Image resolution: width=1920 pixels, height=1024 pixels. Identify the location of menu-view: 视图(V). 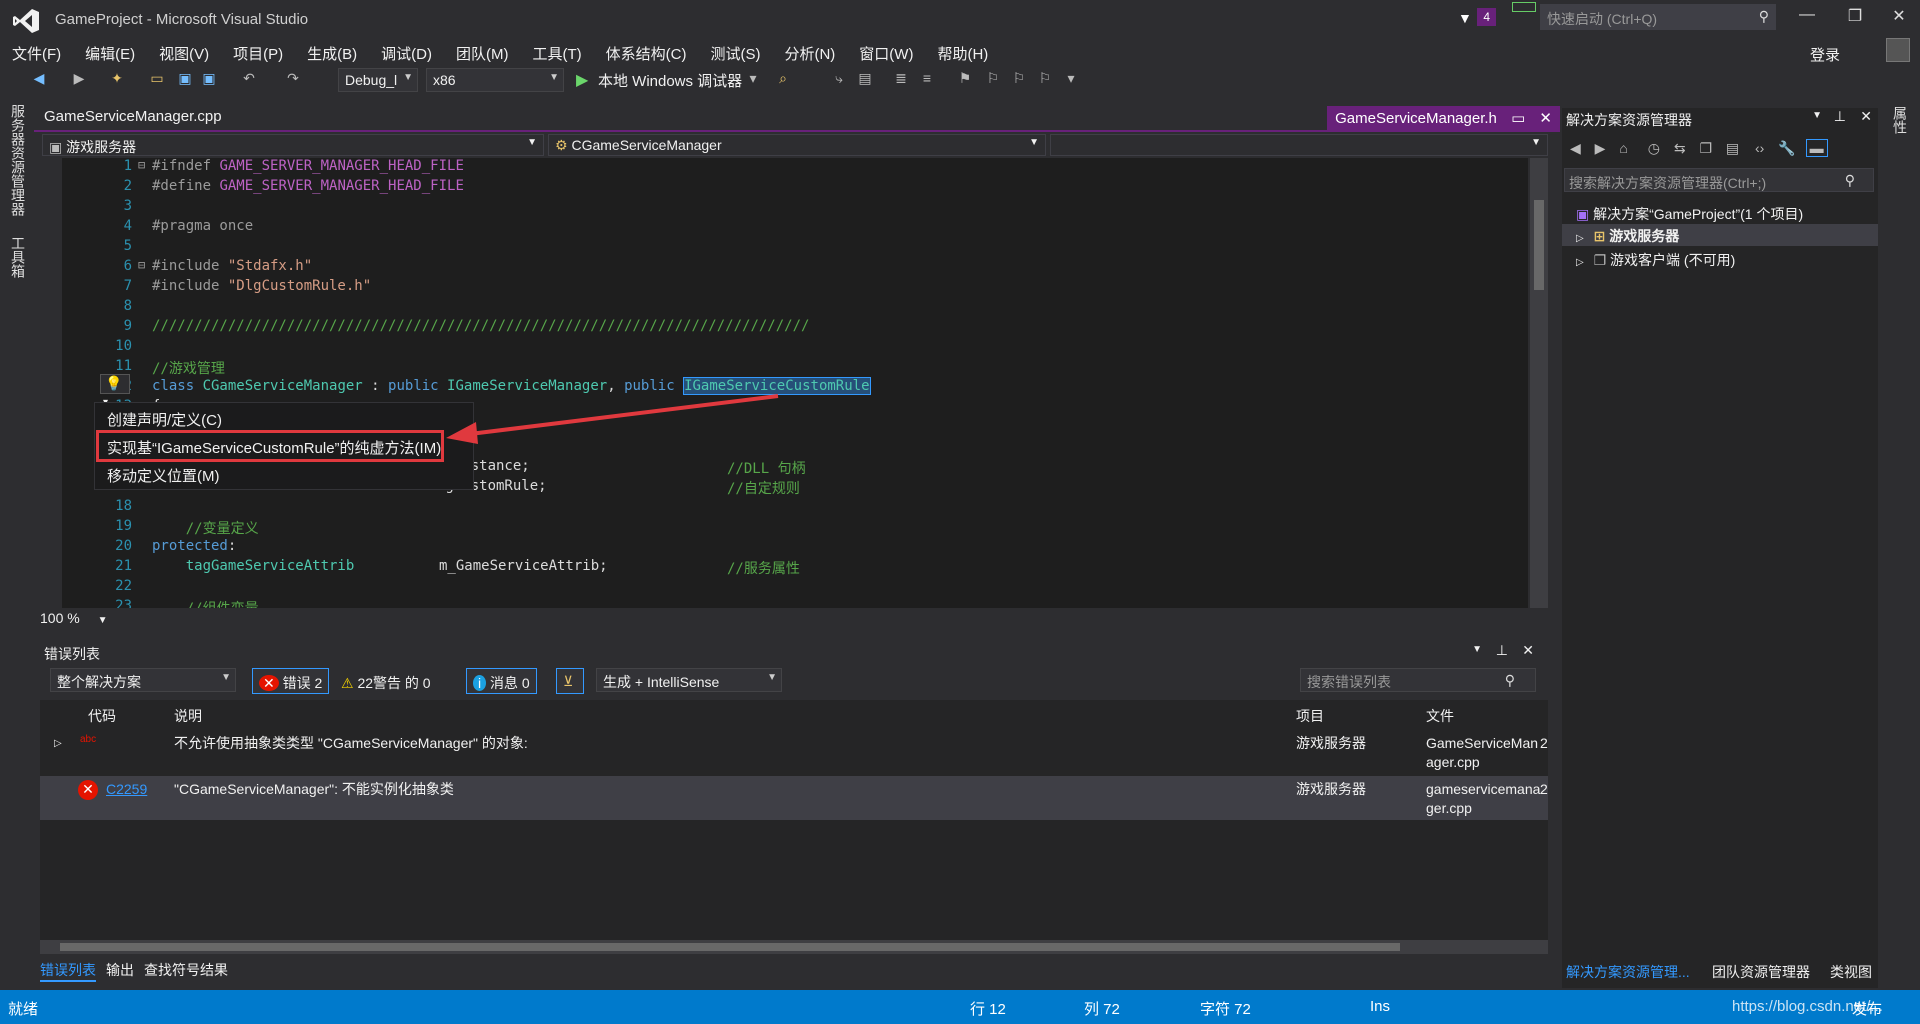
(184, 53).